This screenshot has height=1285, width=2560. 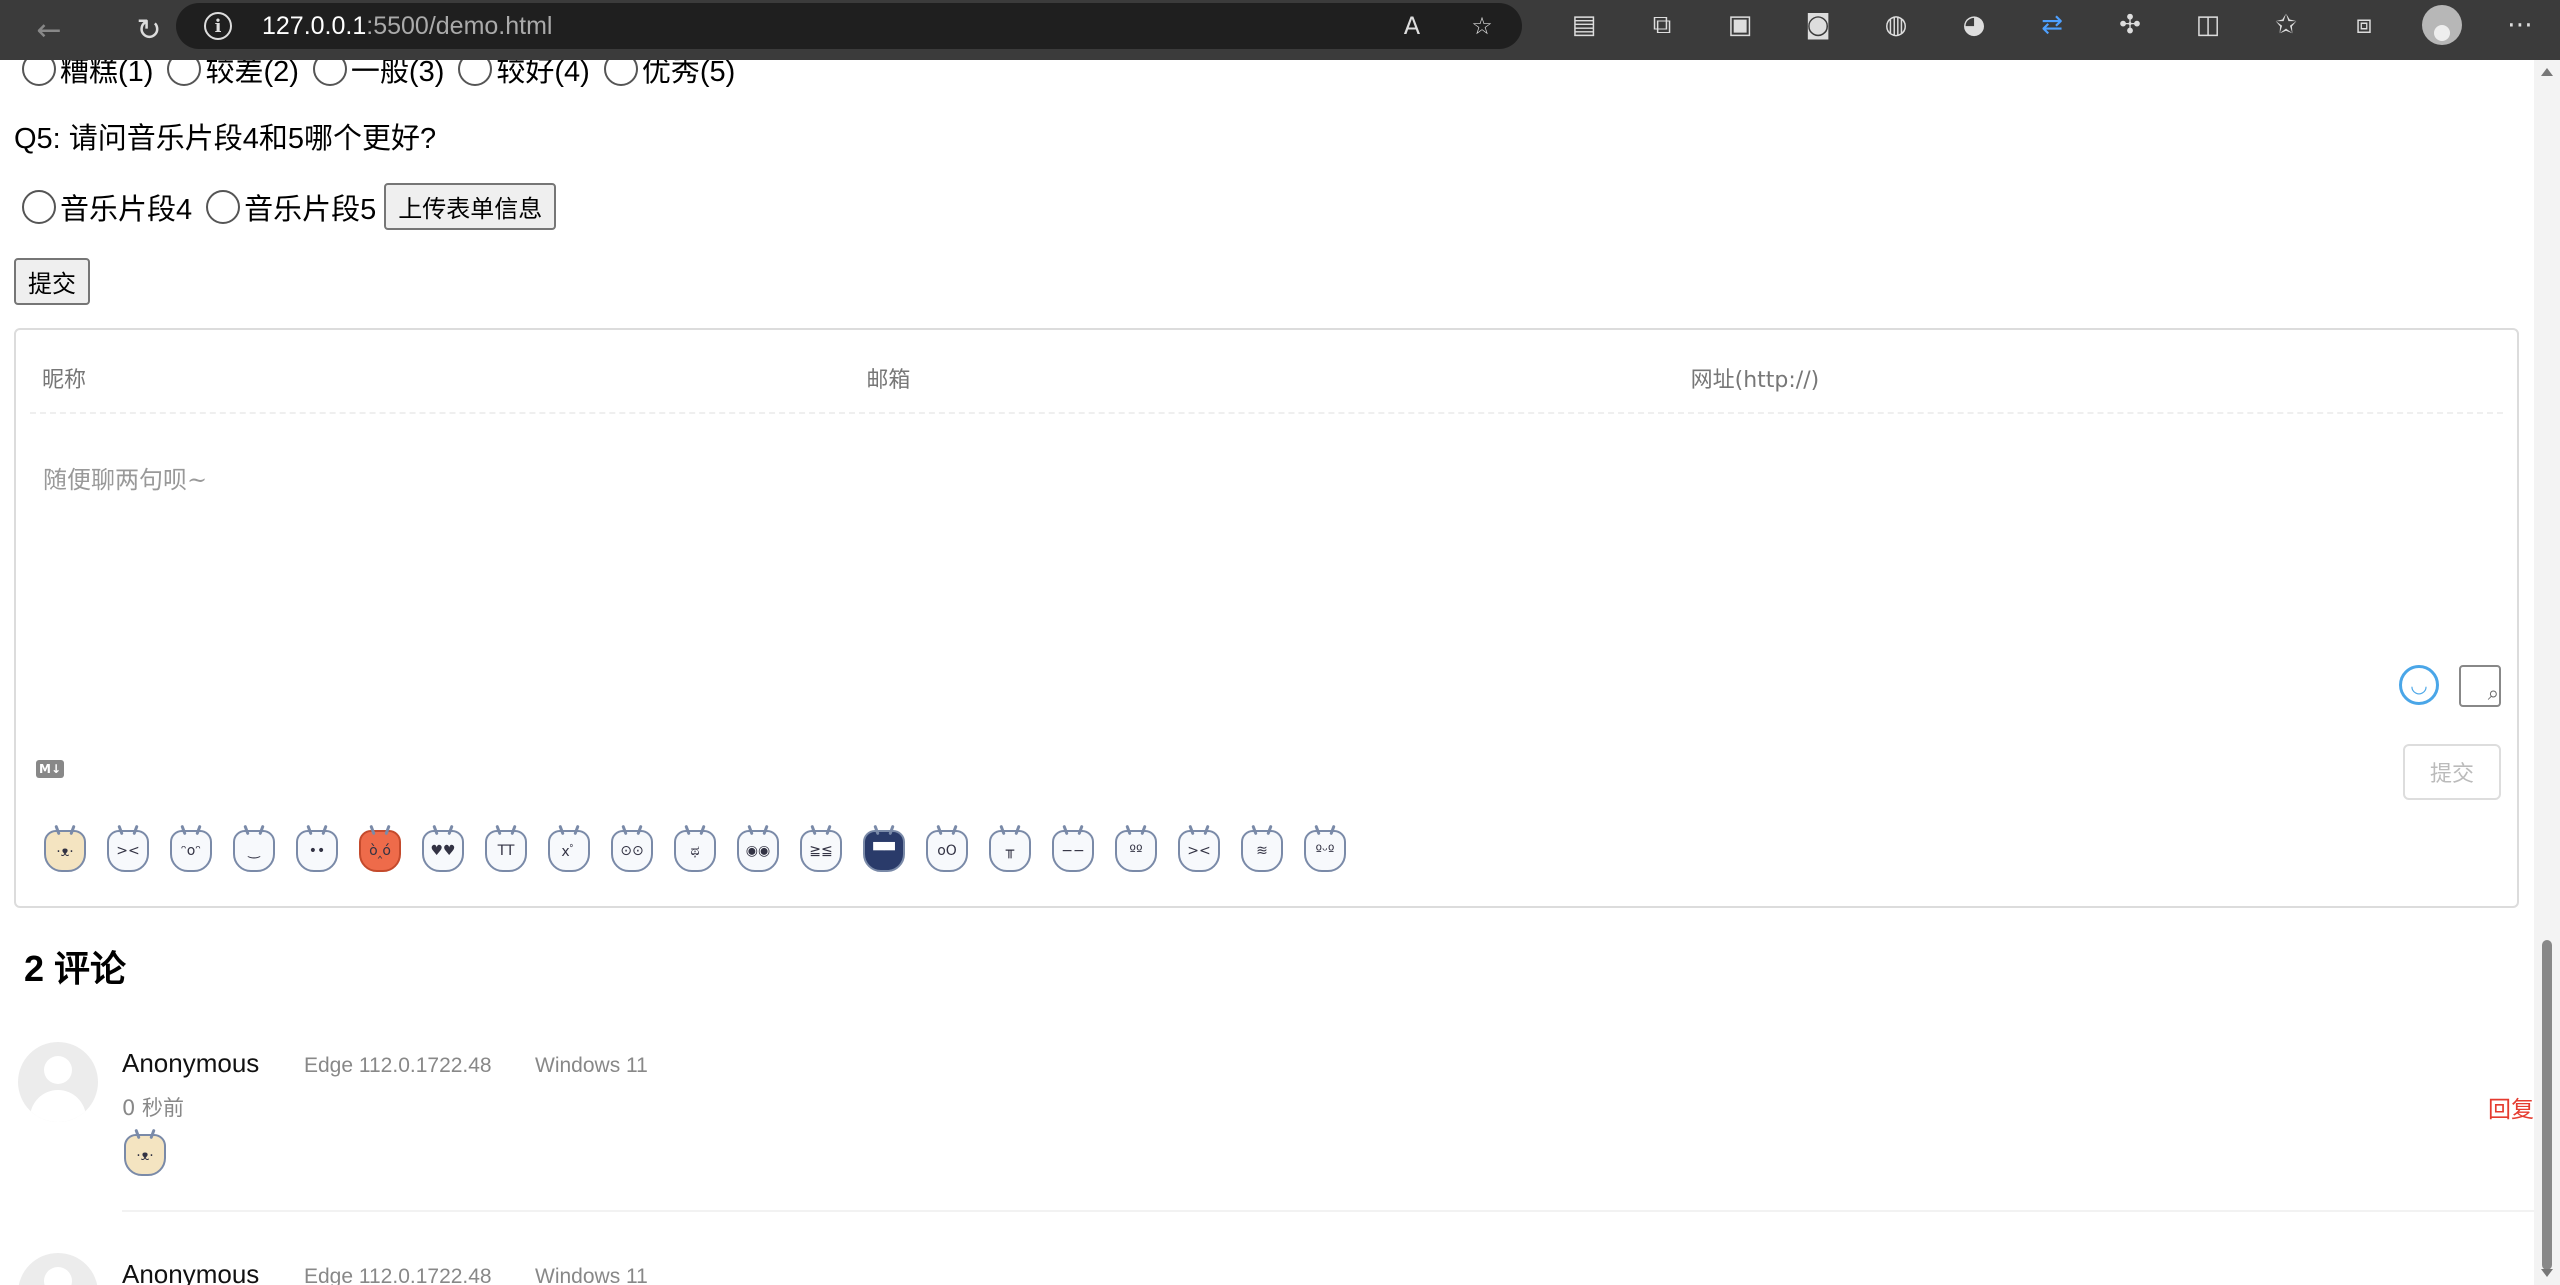 What do you see at coordinates (947, 851) in the screenshot?
I see `emoji-icon: oO` at bounding box center [947, 851].